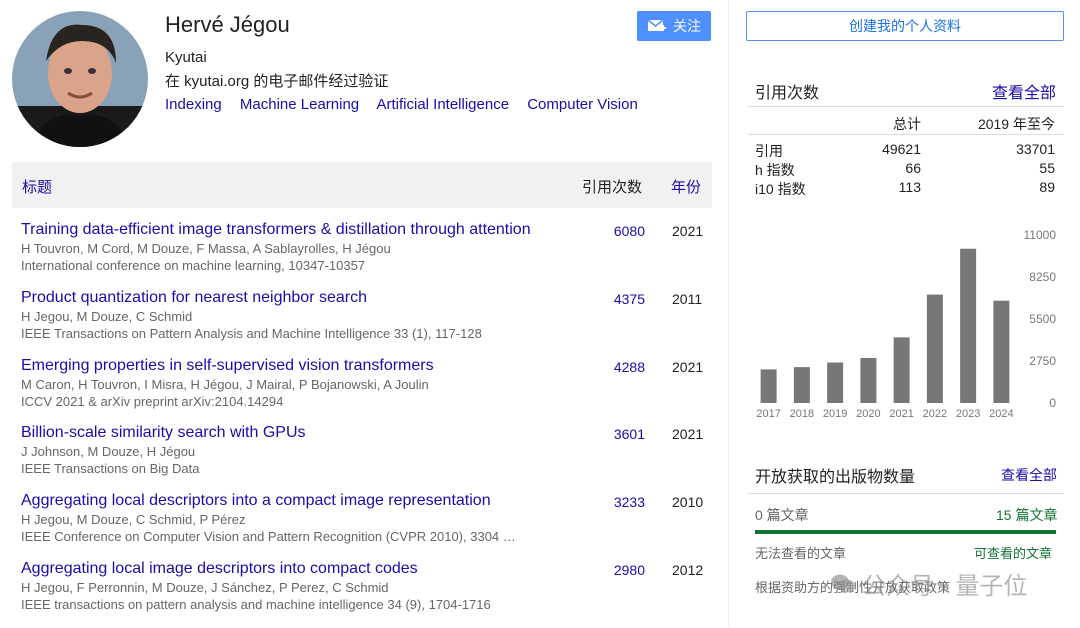 Image resolution: width=1080 pixels, height=628 pixels. I want to click on chart-bar-2023, so click(968, 325).